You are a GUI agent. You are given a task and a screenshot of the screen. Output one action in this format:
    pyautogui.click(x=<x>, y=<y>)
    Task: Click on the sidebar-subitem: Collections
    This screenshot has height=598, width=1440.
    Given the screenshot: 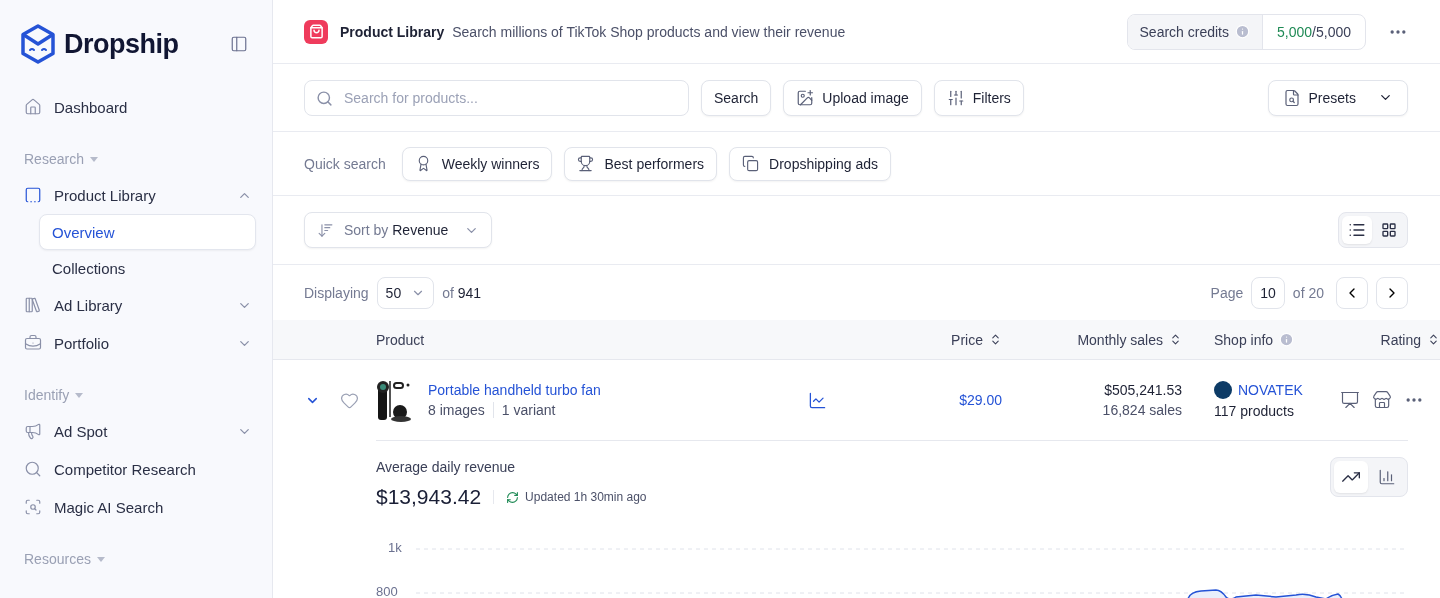 What is the action you would take?
    pyautogui.click(x=147, y=268)
    